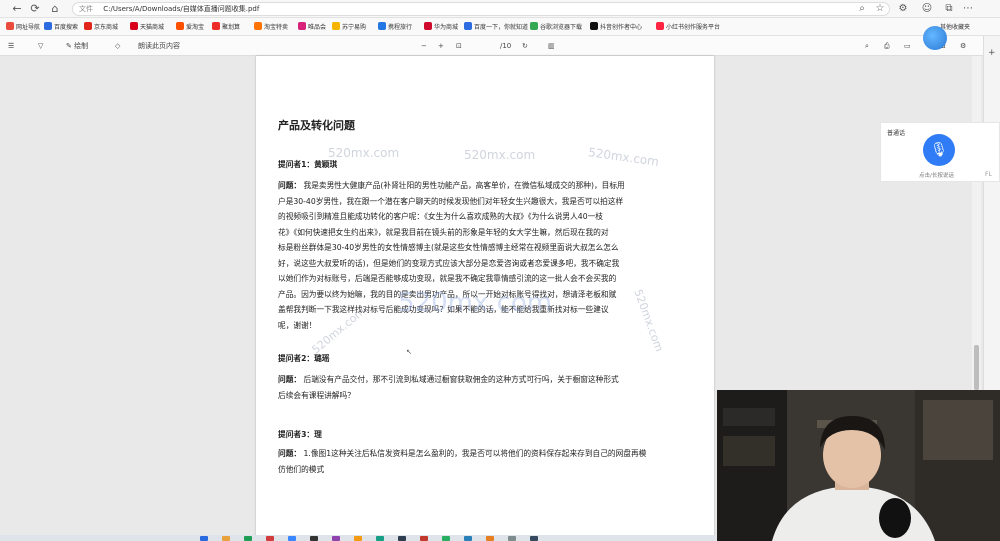 Image resolution: width=1000 pixels, height=541 pixels. I want to click on bookmark-item: 爱淘宝, so click(190, 27).